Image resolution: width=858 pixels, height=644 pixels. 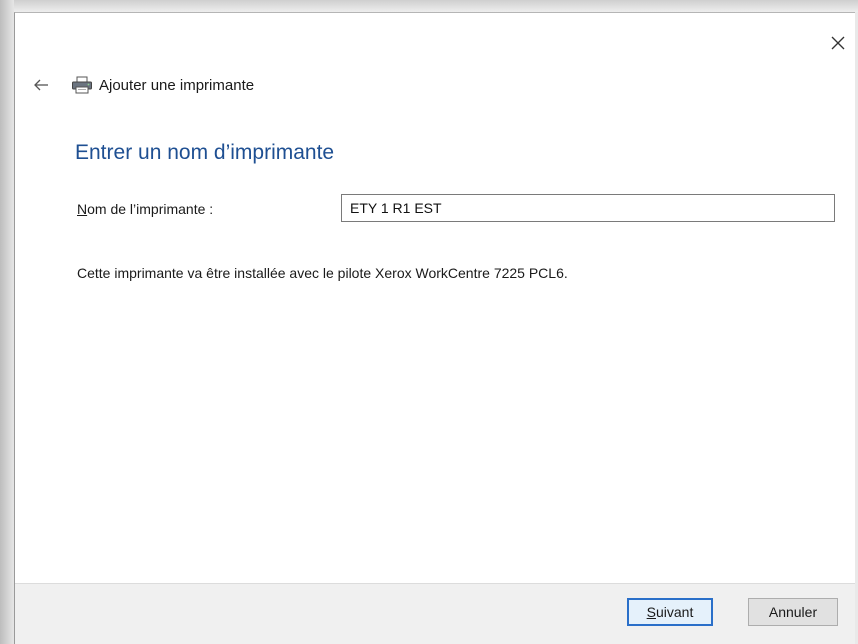 What do you see at coordinates (177, 85) in the screenshot?
I see `dialog-title: Ajouter une imprimante` at bounding box center [177, 85].